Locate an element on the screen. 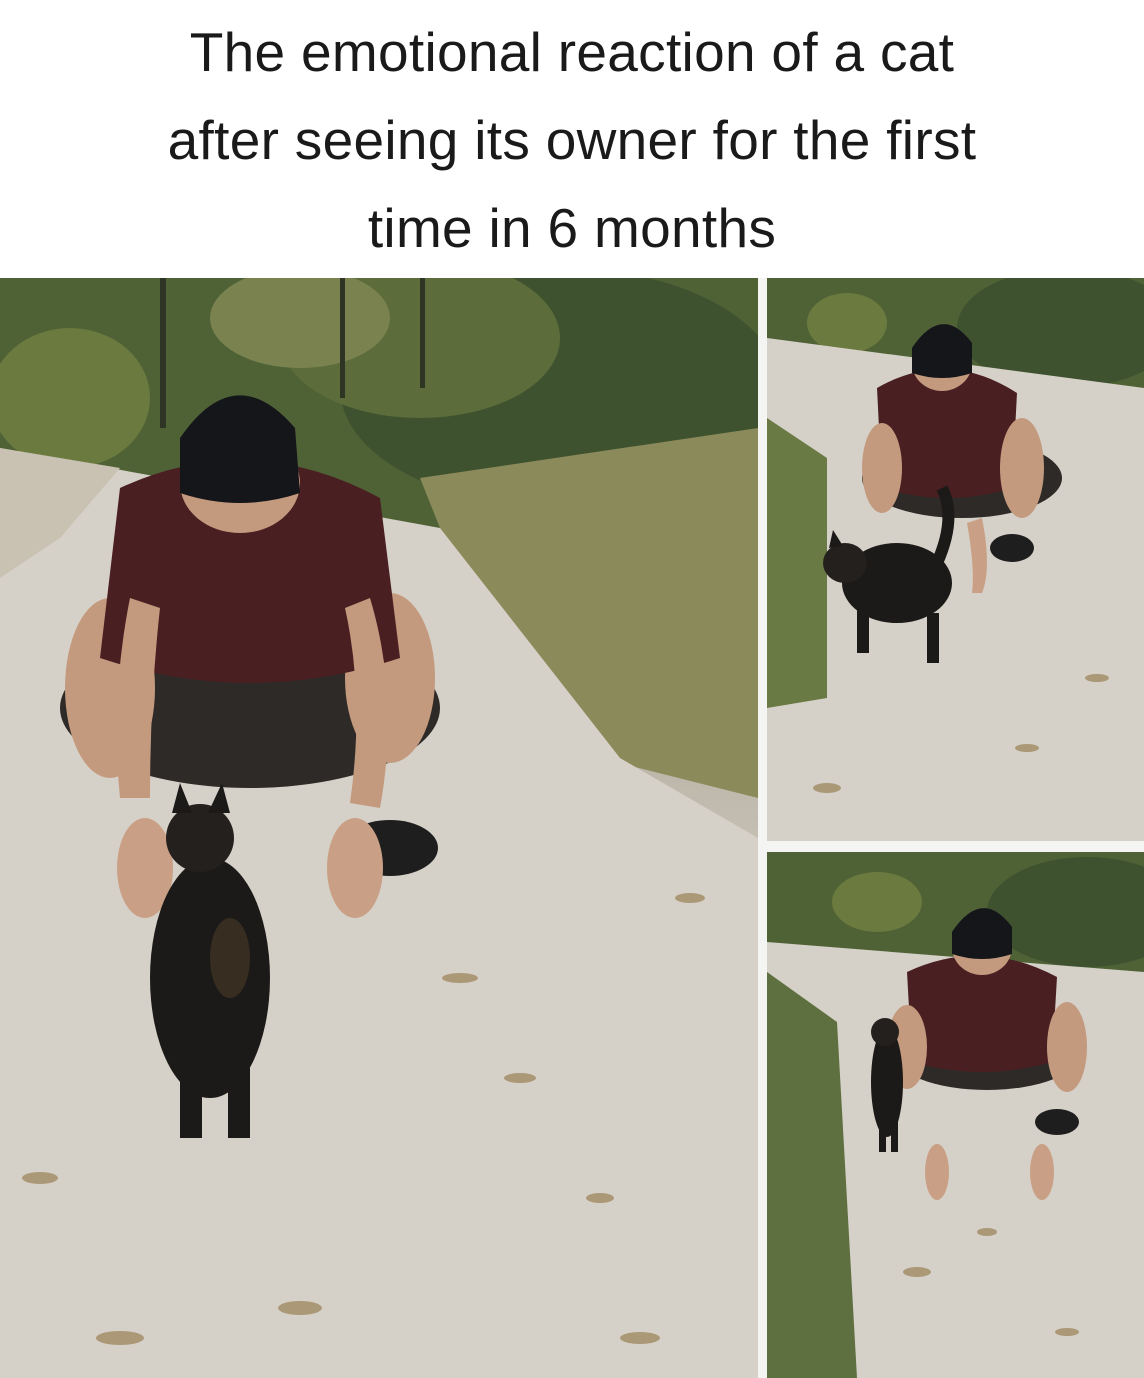  vertical-divider is located at coordinates (762, 828).